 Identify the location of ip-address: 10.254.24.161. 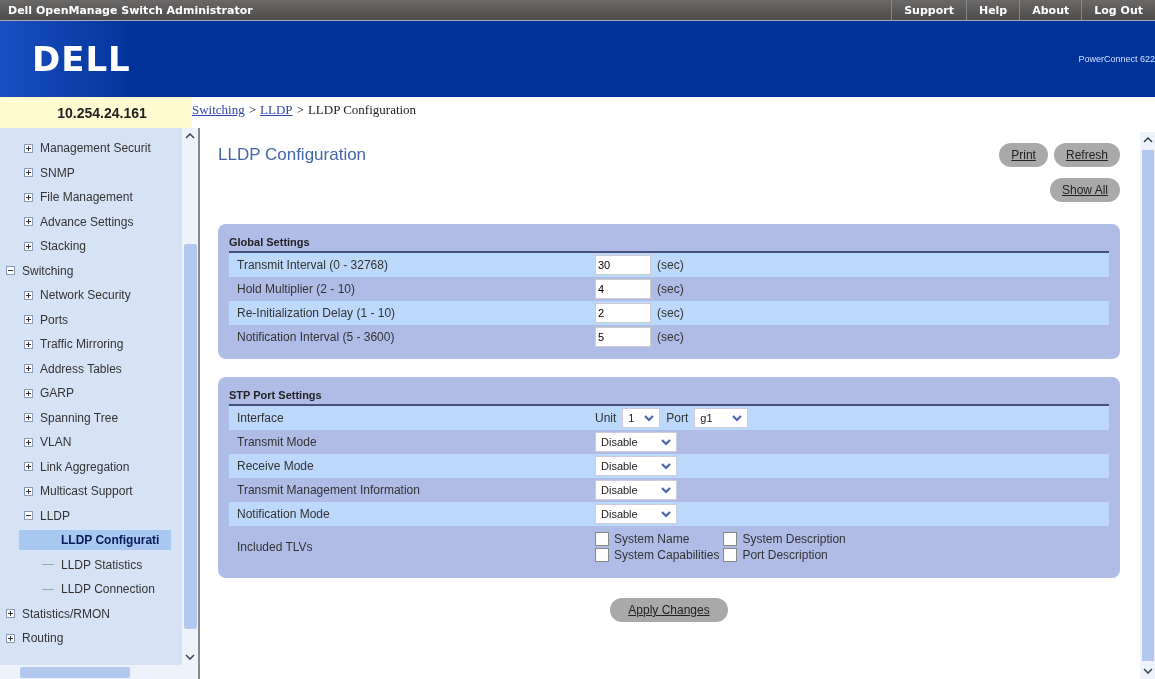
(96, 112).